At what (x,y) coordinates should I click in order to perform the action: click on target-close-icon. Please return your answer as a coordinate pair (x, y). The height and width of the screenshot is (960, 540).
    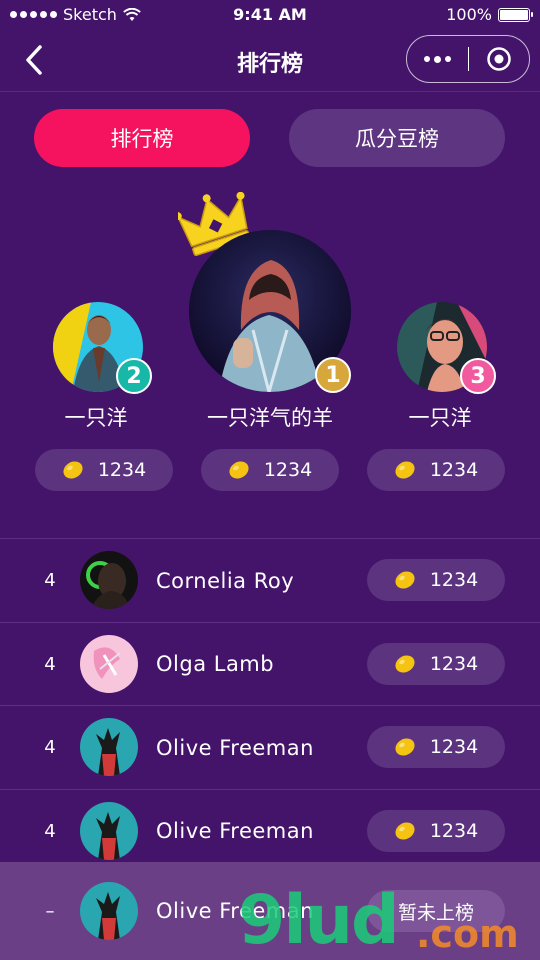
    Looking at the image, I should click on (499, 59).